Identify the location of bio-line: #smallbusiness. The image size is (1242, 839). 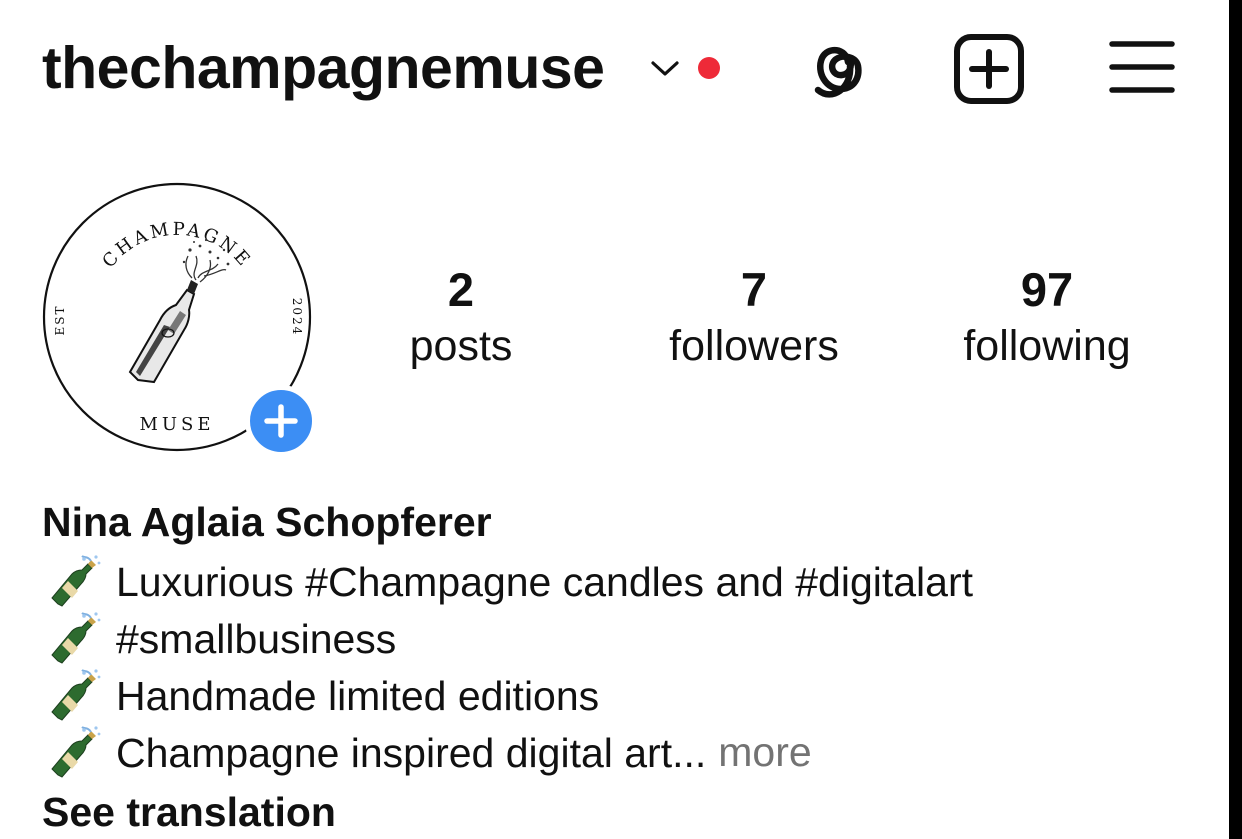
(629, 638).